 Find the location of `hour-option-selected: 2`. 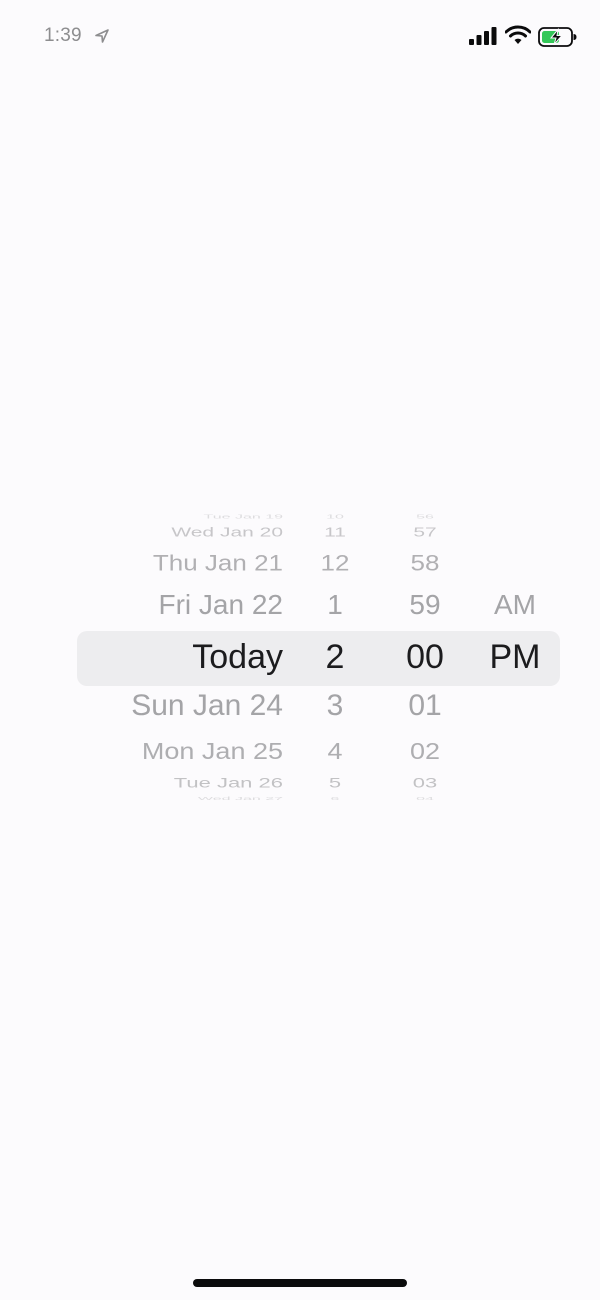

hour-option-selected: 2 is located at coordinates (335, 657).